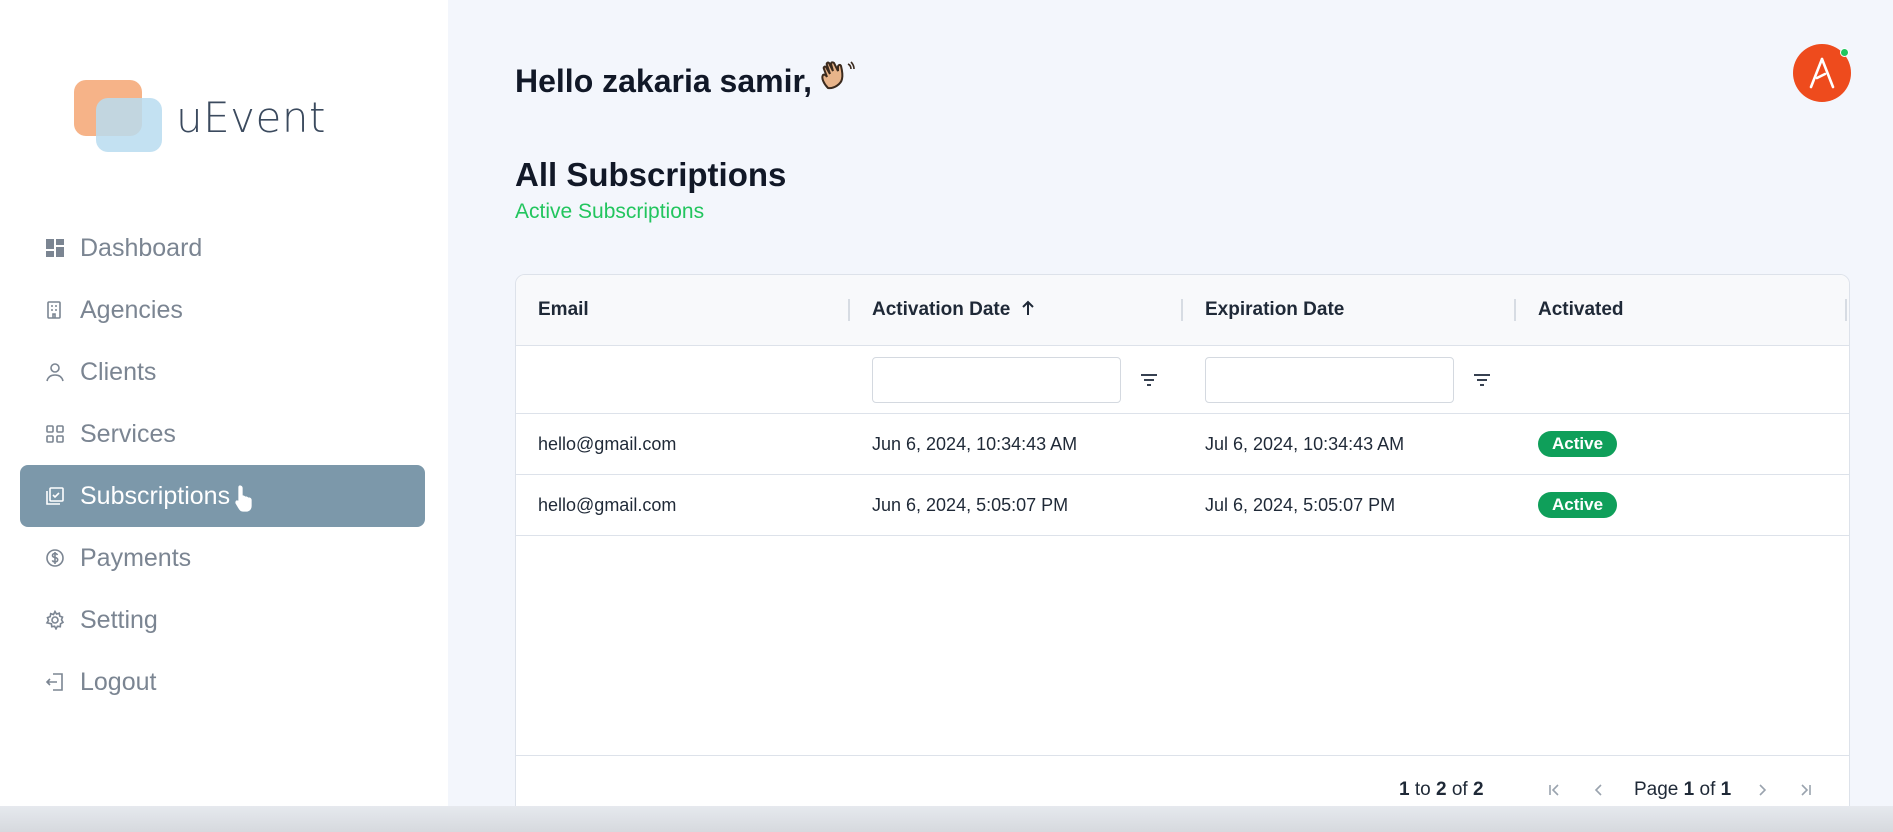 This screenshot has height=832, width=1893. Describe the element at coordinates (55, 372) in the screenshot. I see `user-icon` at that location.